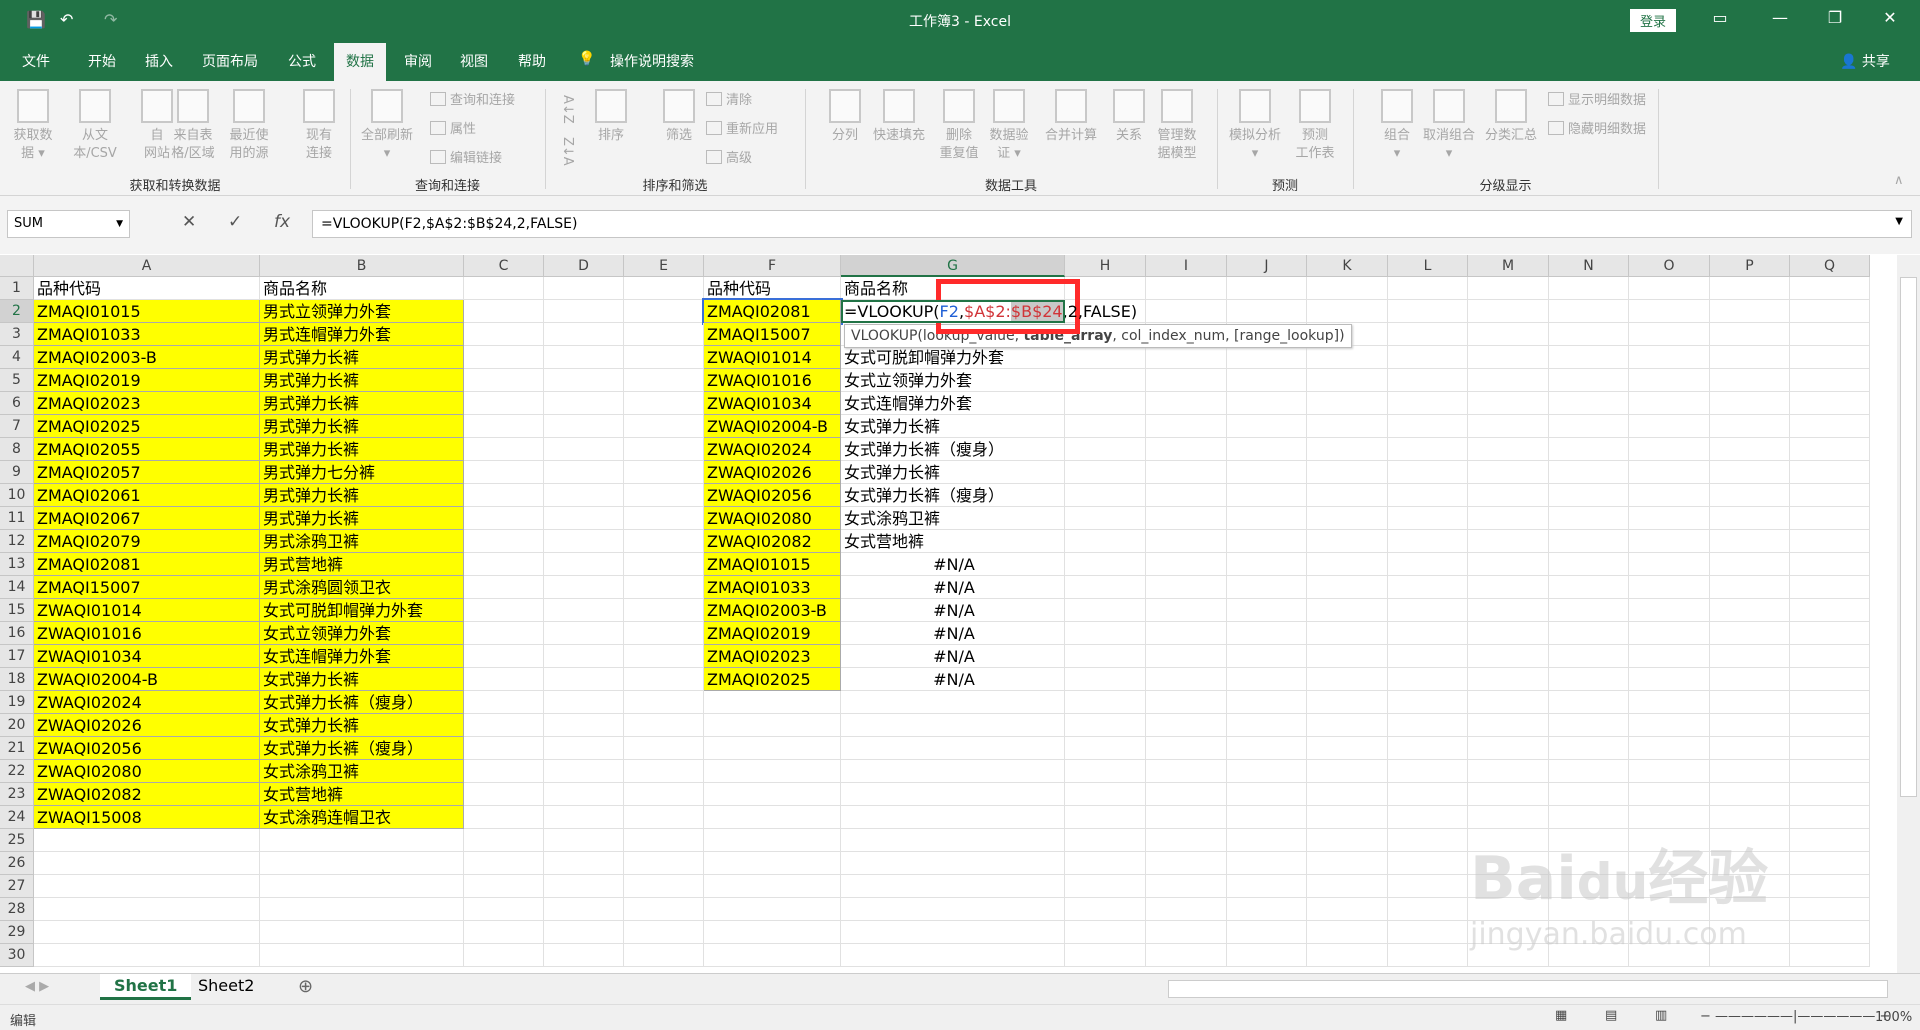 This screenshot has height=1030, width=1920. I want to click on page-layout-icon: ▤, so click(1611, 1015).